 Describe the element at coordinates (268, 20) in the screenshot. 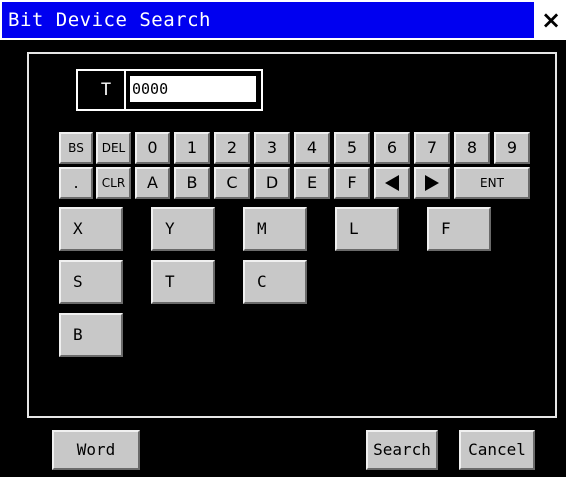

I see `title-bar-background: Bit Device Search` at that location.